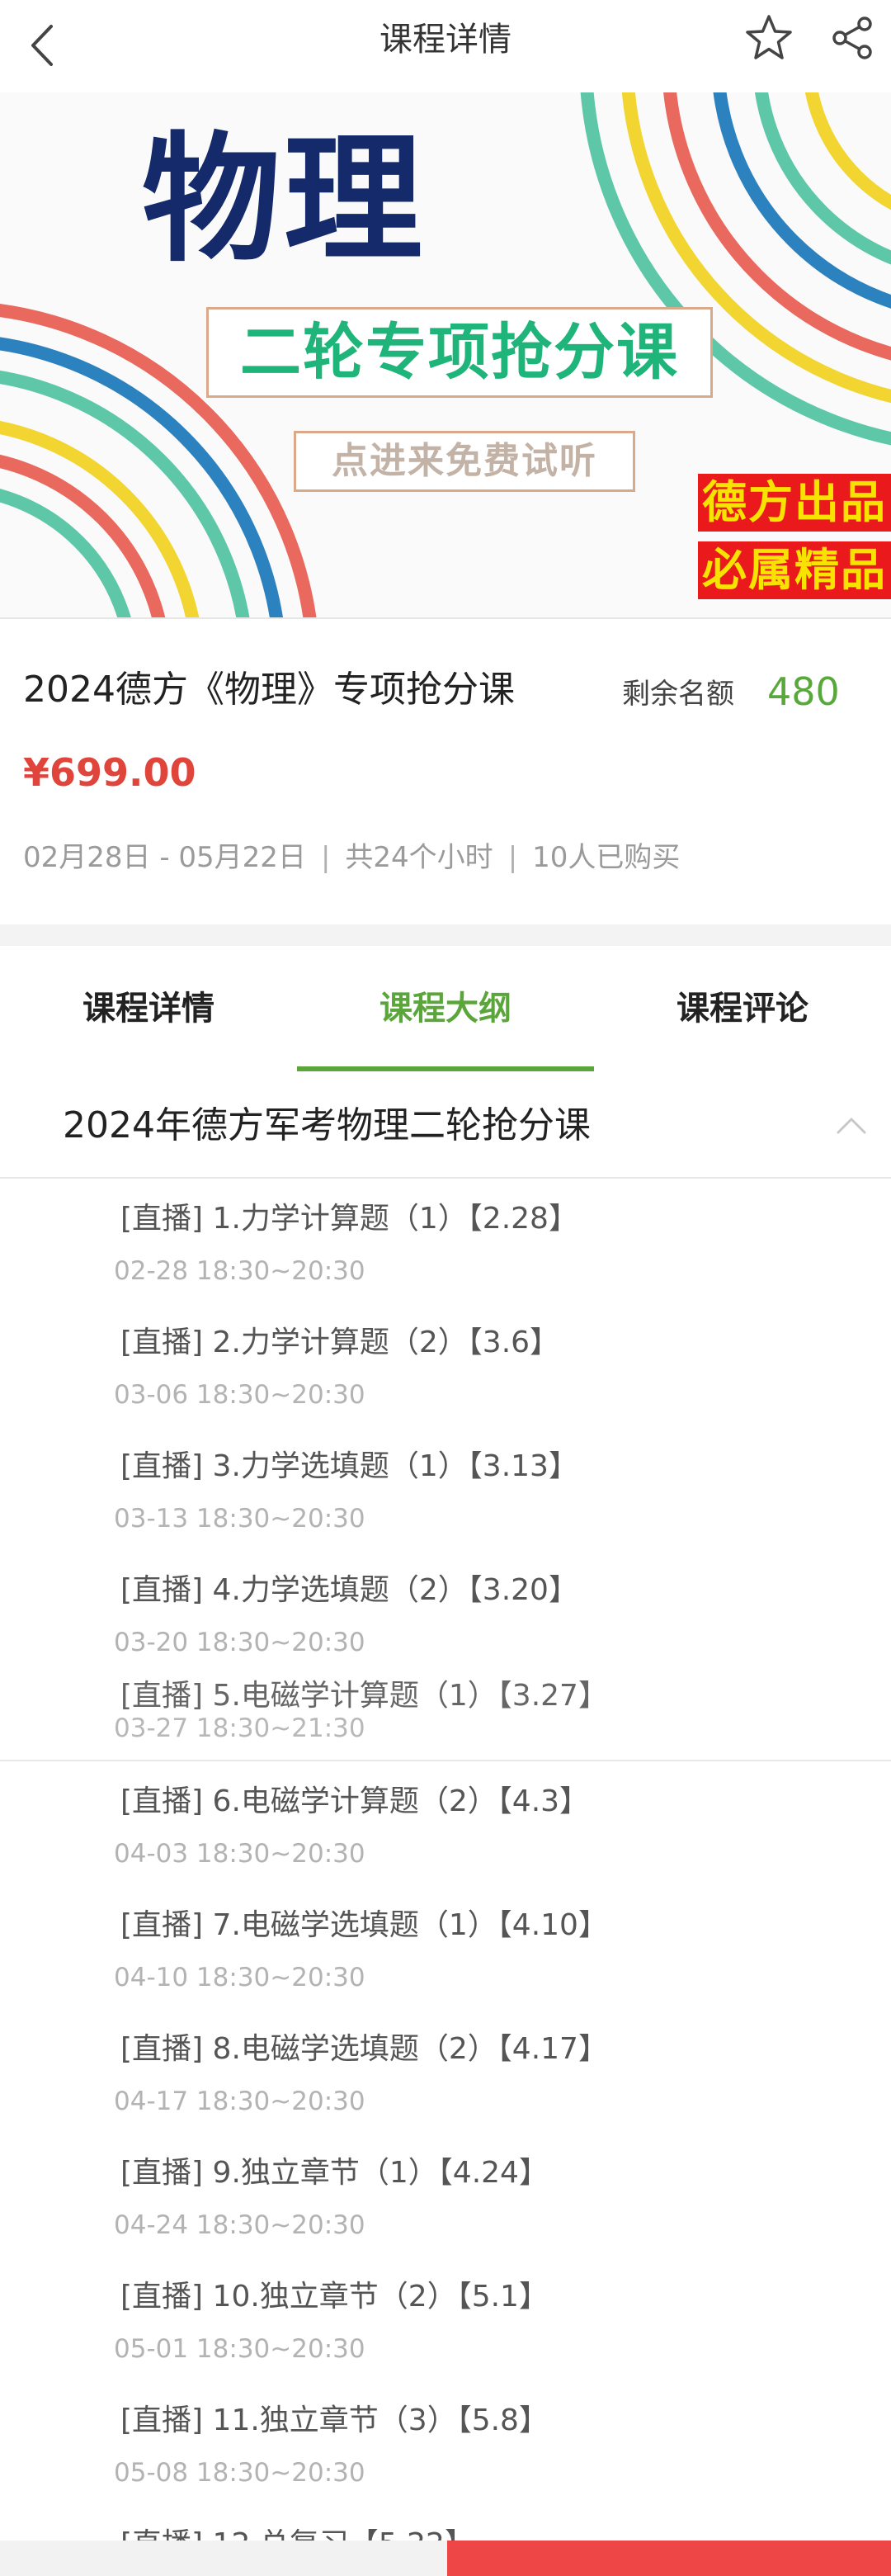 The image size is (891, 2576). I want to click on lesson-time: 02-28 18:30~20:30, so click(239, 1271).